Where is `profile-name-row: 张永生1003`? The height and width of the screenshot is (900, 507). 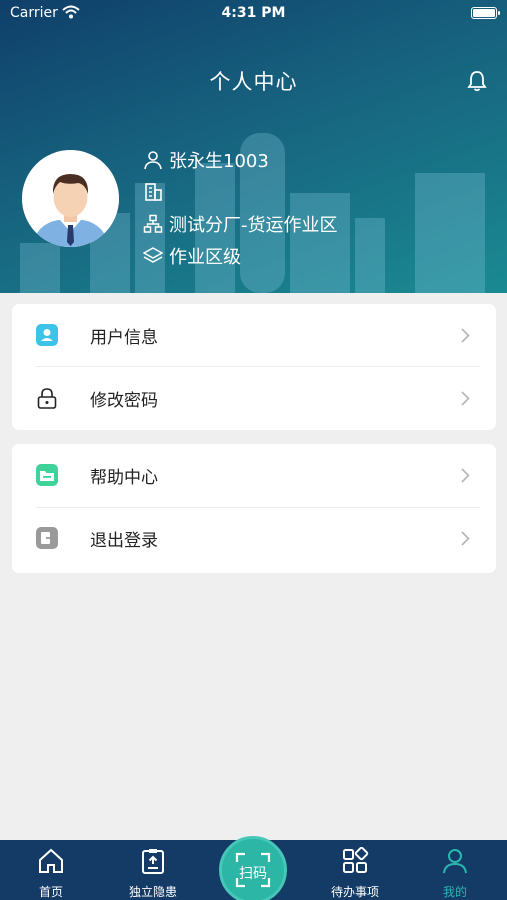 profile-name-row: 张永生1003 is located at coordinates (206, 160).